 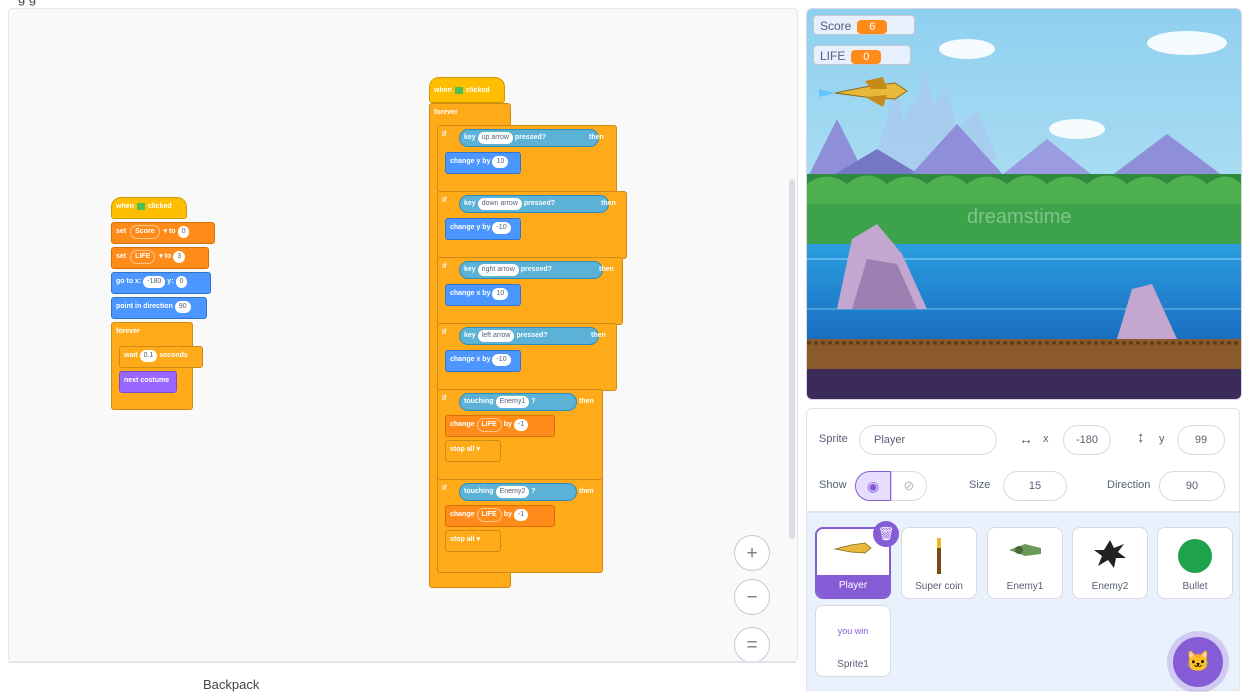 What do you see at coordinates (792, 359) in the screenshot?
I see `code-scrollbar` at bounding box center [792, 359].